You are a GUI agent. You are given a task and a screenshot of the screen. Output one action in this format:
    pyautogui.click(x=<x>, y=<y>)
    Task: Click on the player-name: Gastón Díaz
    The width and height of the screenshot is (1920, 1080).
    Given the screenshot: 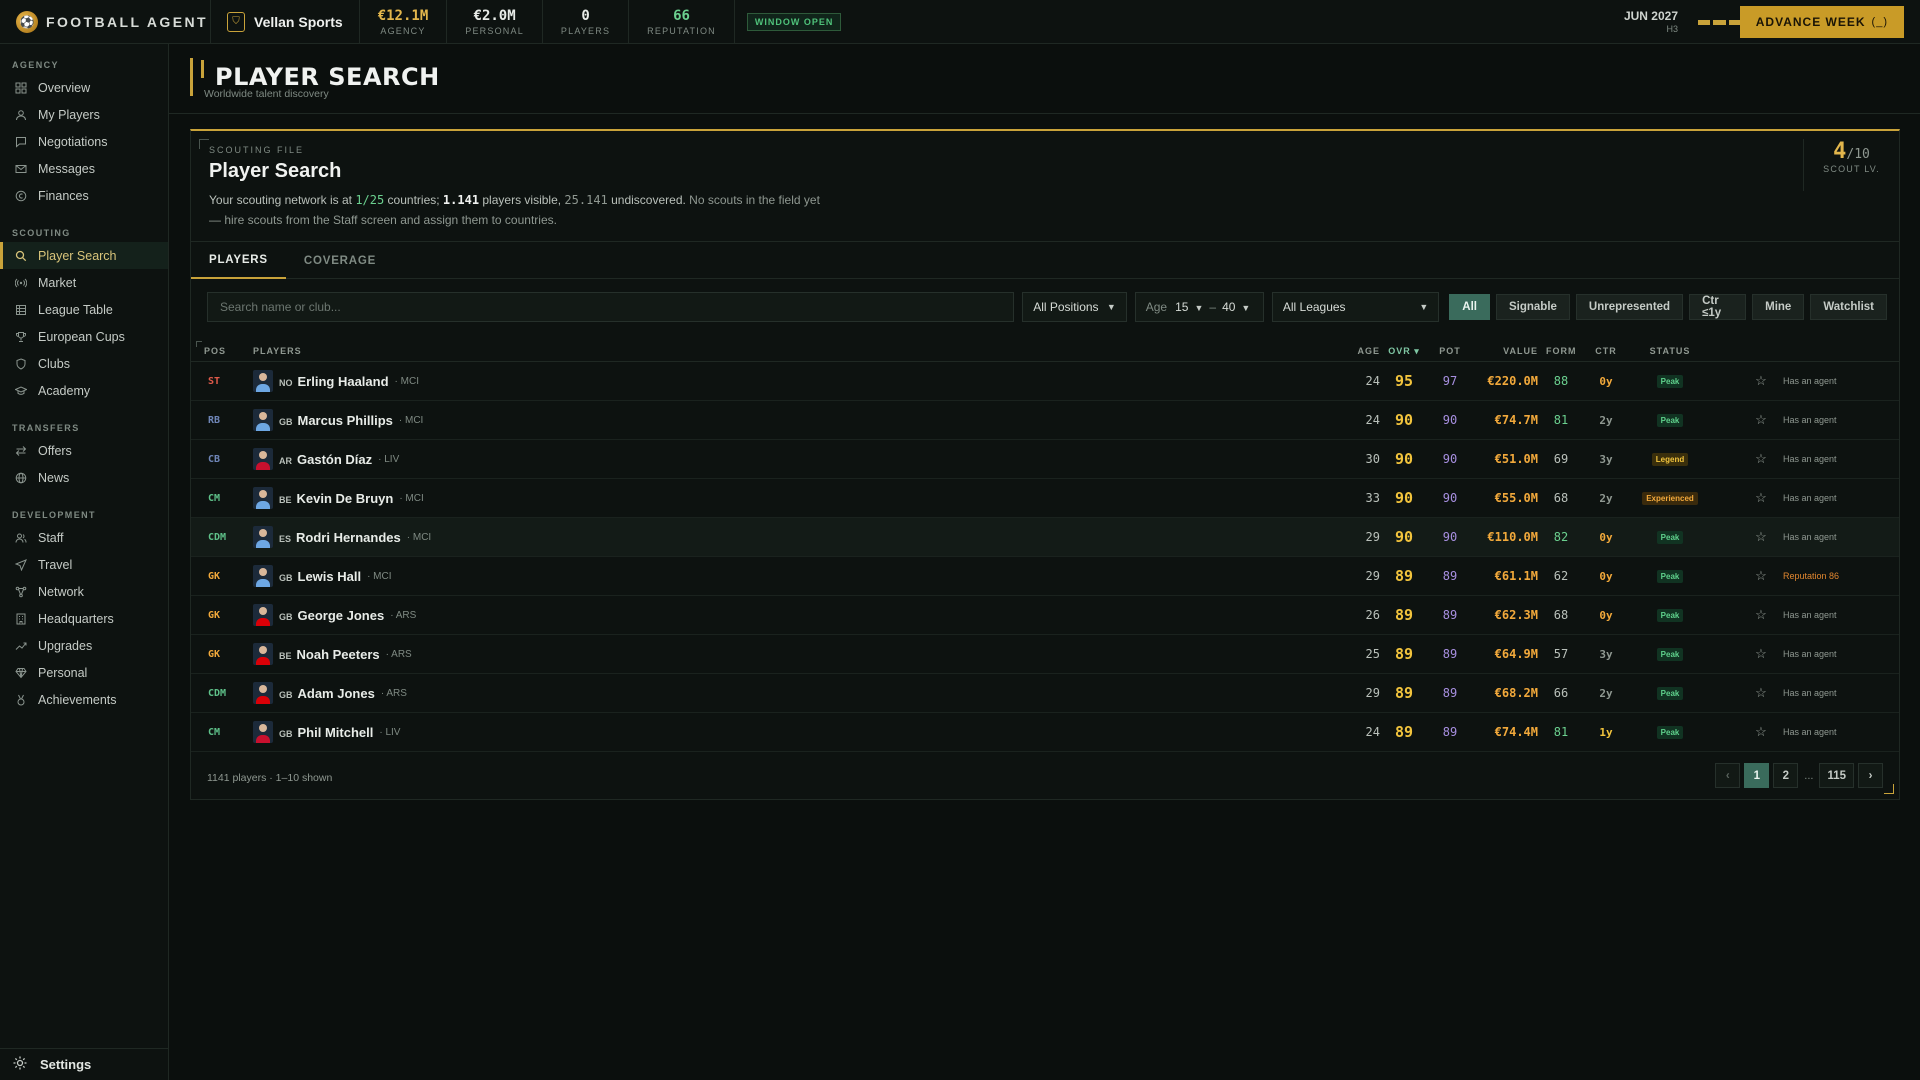 What is the action you would take?
    pyautogui.click(x=334, y=459)
    